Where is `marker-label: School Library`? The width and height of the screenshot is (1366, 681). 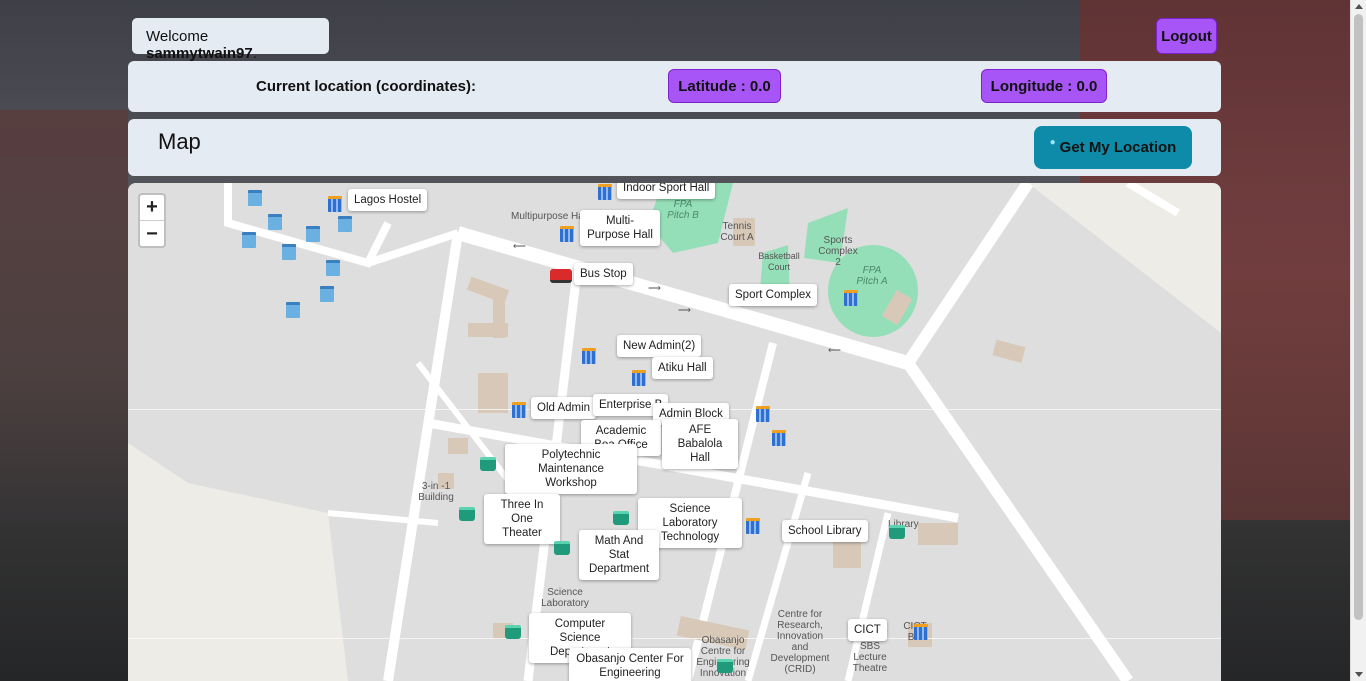 marker-label: School Library is located at coordinates (825, 531).